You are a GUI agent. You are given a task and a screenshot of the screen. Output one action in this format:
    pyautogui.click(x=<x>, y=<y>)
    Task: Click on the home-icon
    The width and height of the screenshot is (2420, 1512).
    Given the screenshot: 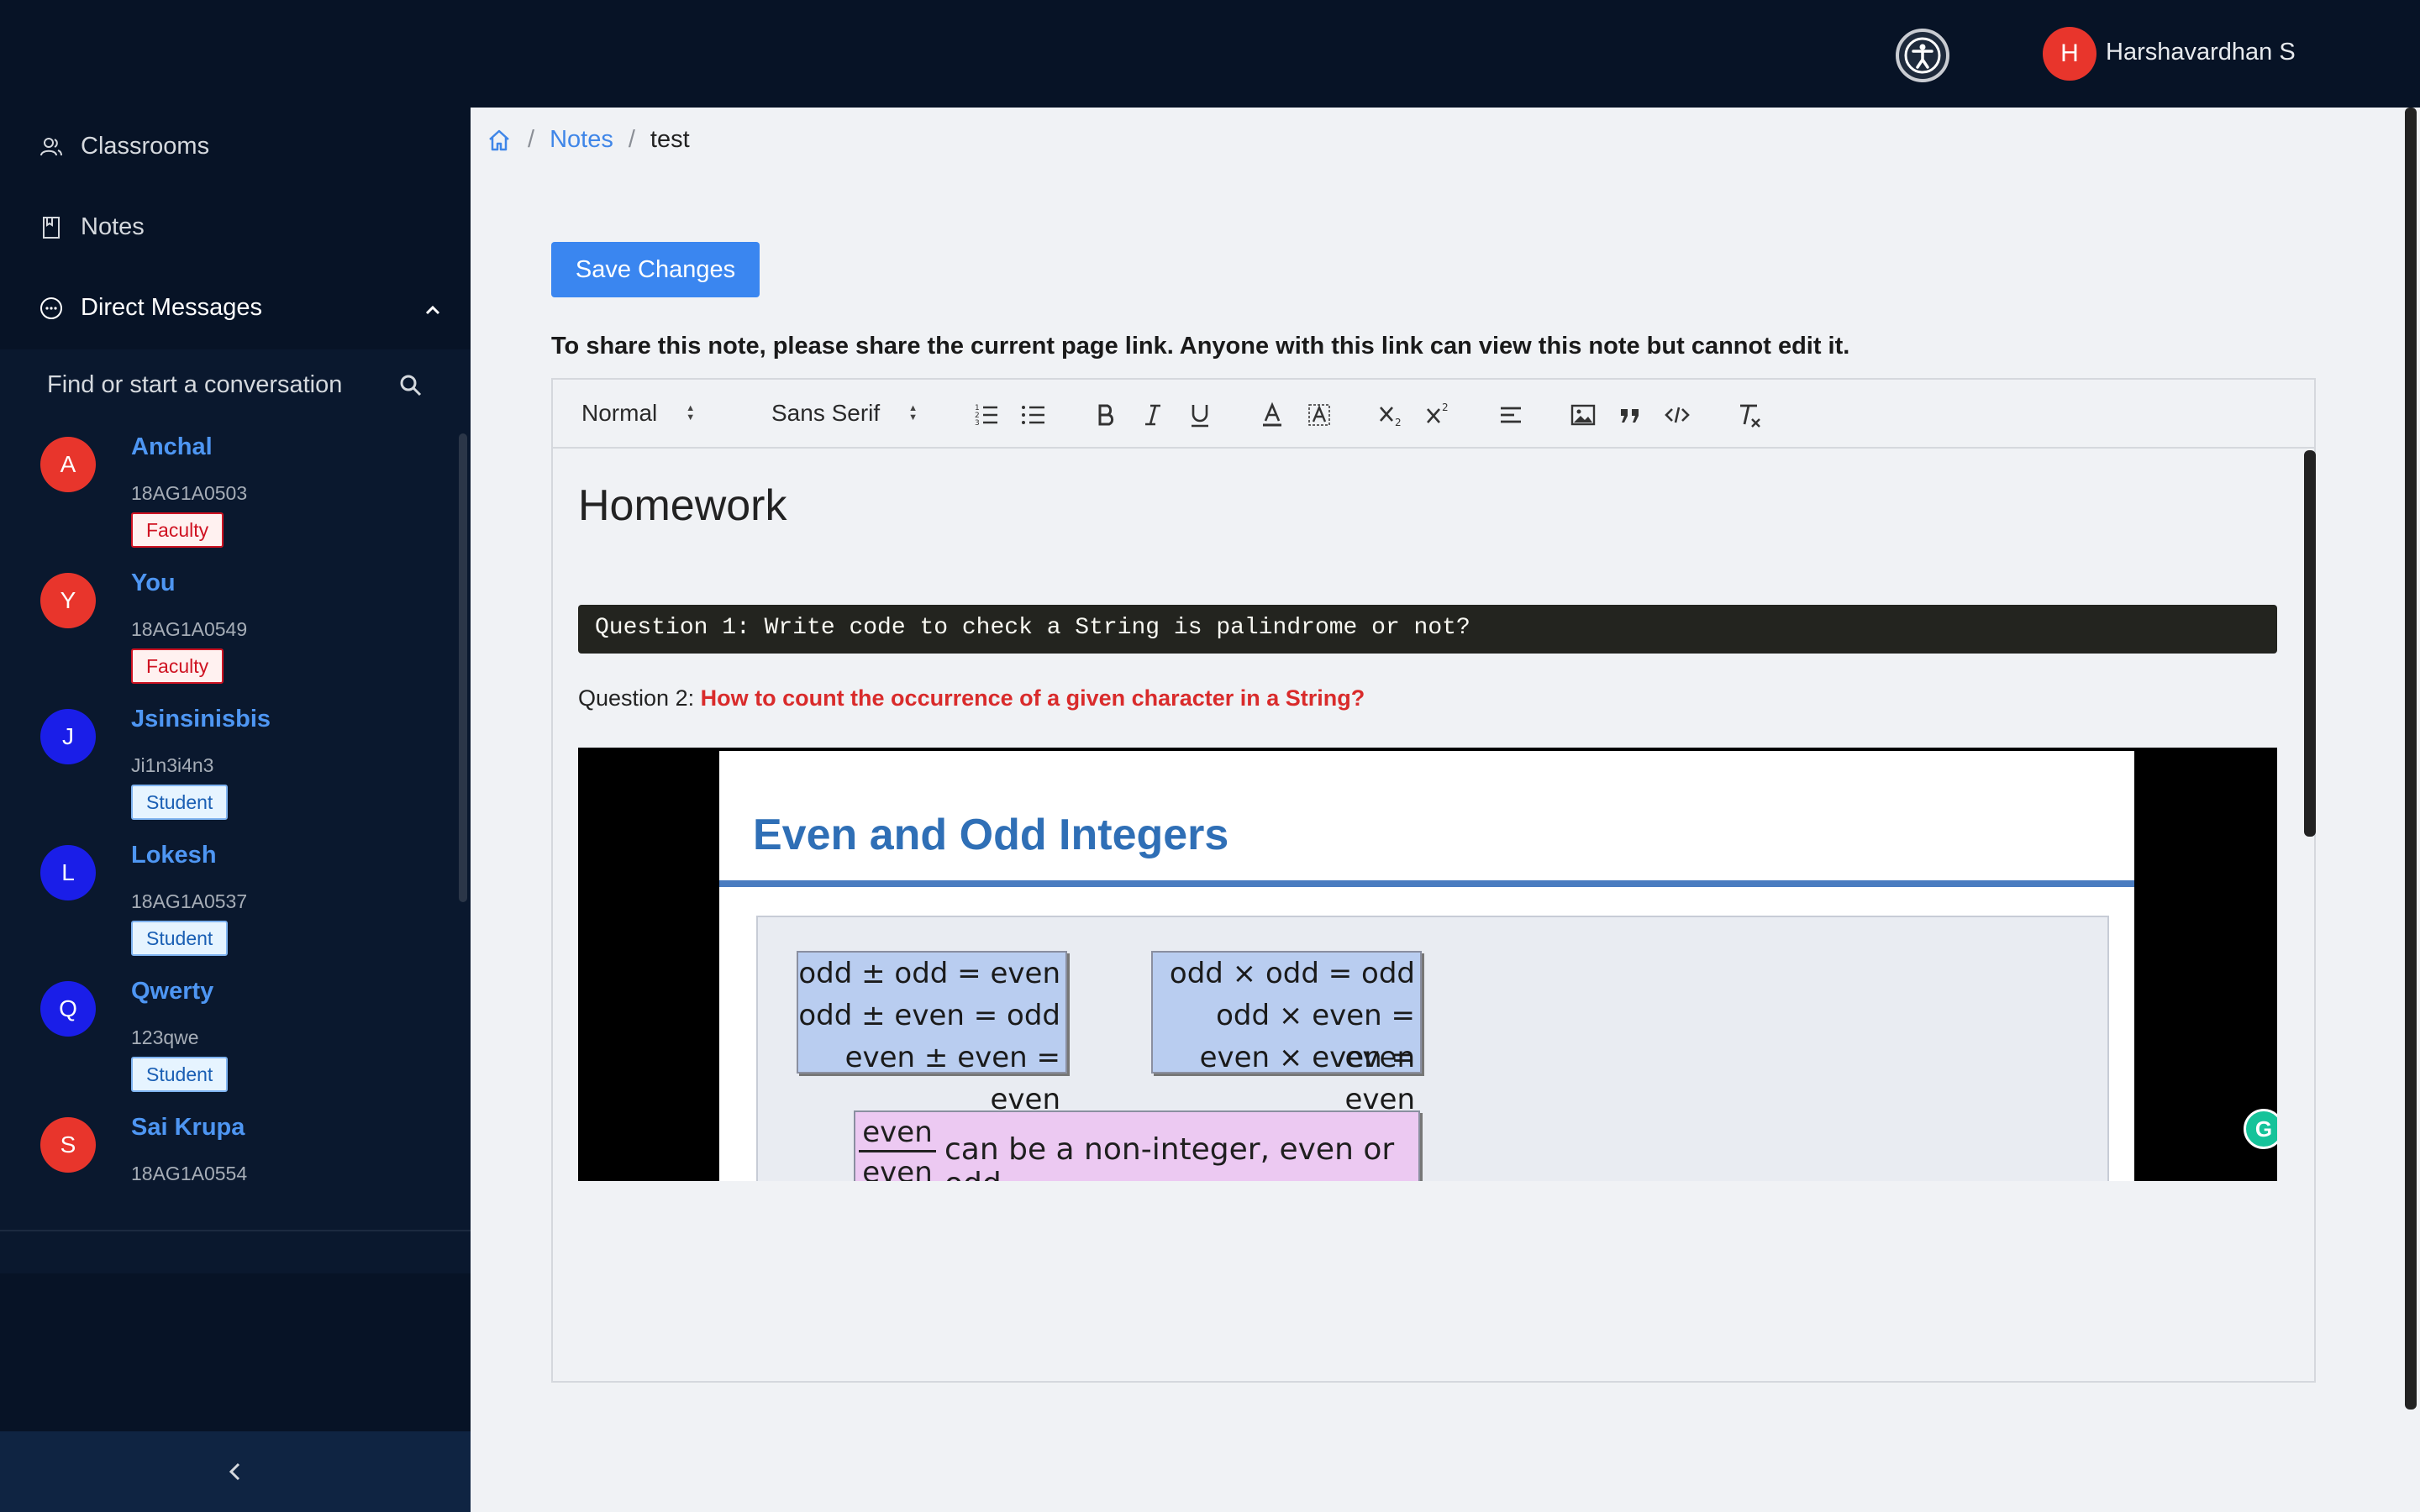 What is the action you would take?
    pyautogui.click(x=499, y=140)
    